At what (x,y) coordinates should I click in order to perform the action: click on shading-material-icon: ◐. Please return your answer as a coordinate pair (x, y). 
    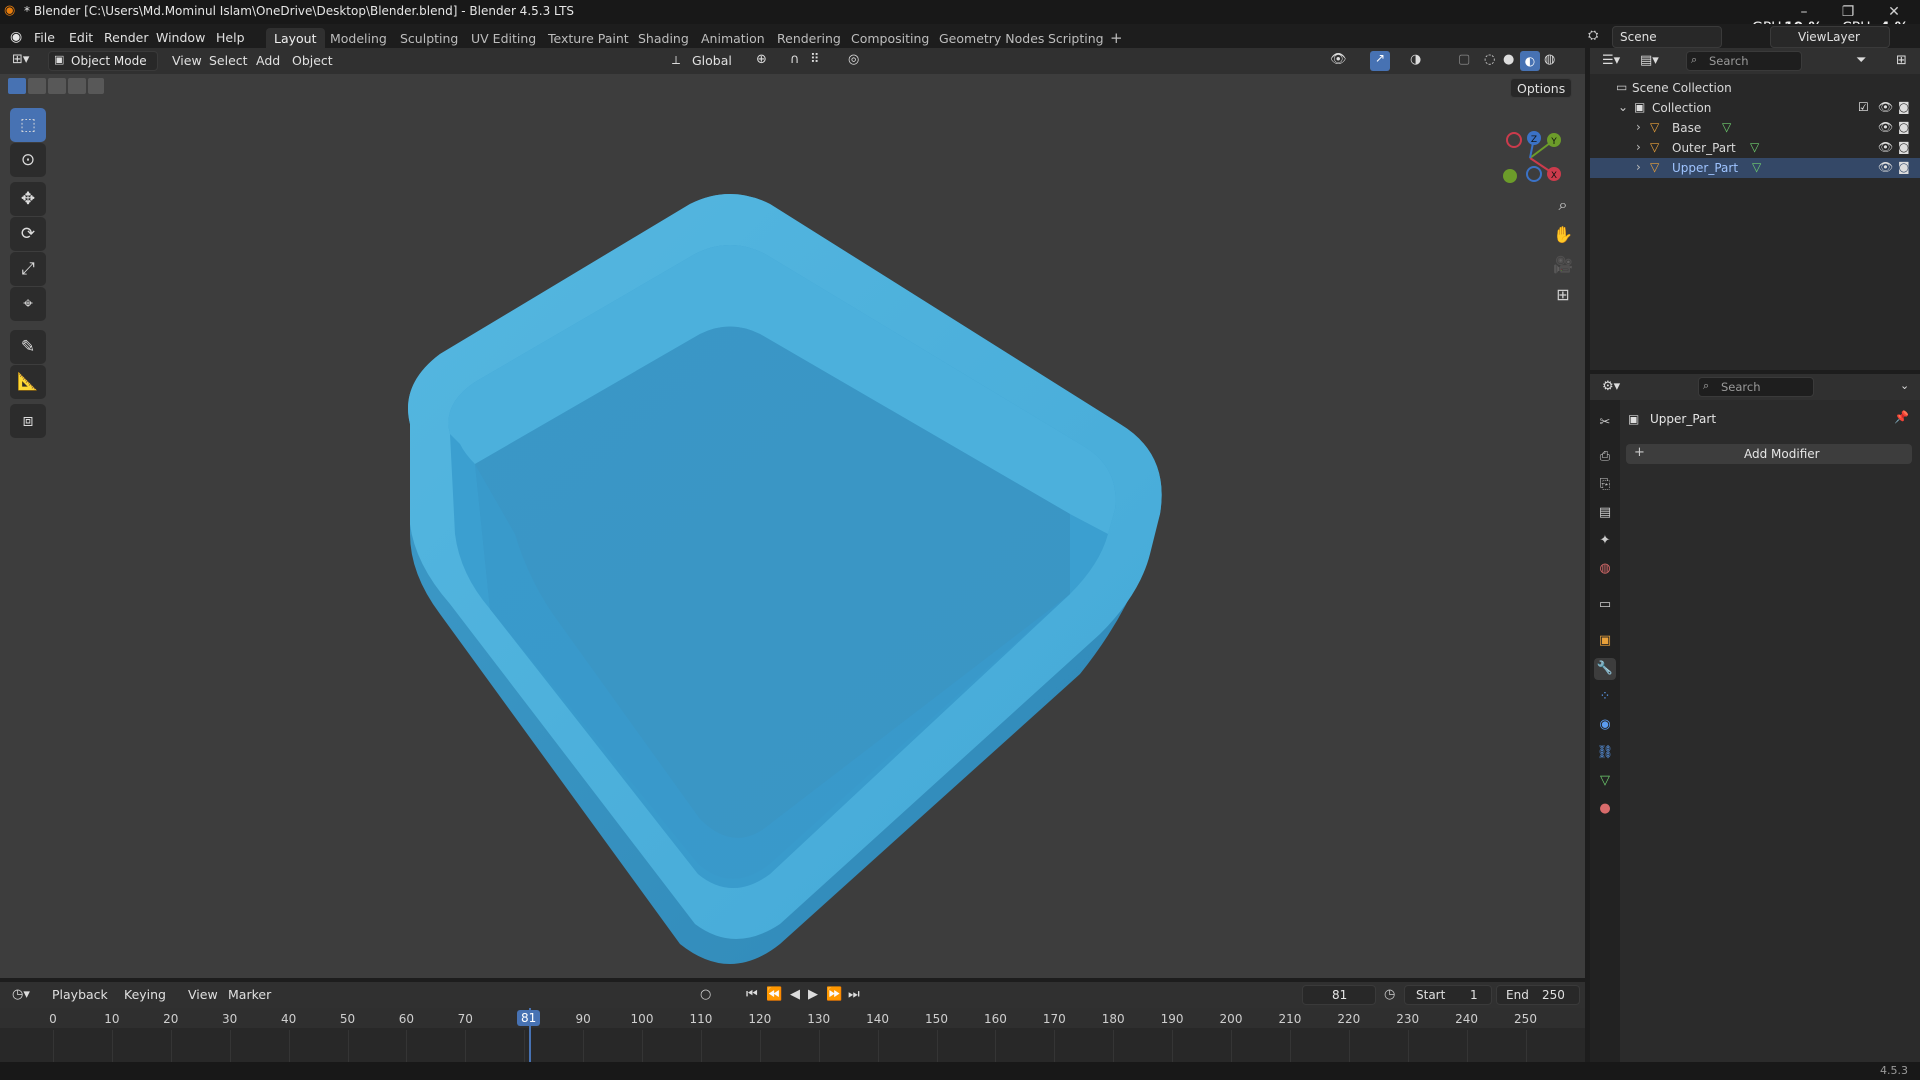
    Looking at the image, I should click on (1530, 61).